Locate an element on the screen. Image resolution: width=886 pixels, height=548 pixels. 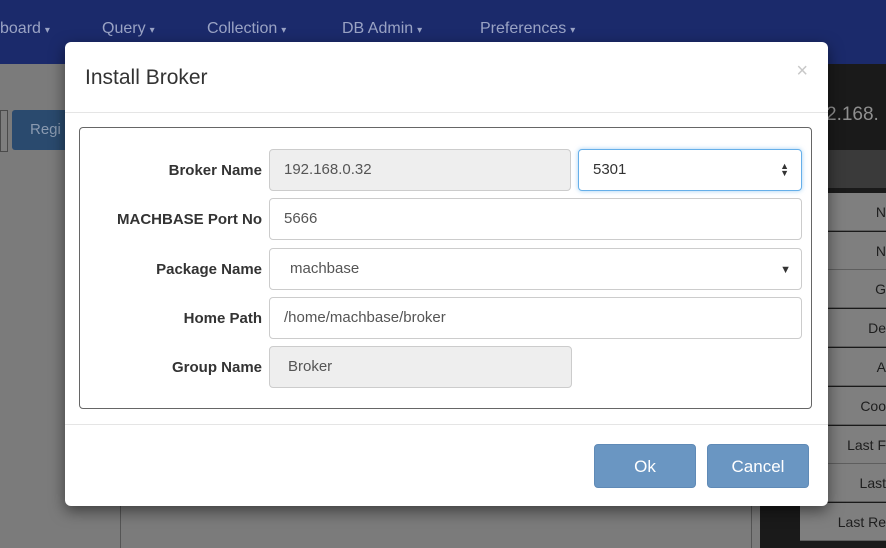
home-path-label: Home Path is located at coordinates (222, 318).